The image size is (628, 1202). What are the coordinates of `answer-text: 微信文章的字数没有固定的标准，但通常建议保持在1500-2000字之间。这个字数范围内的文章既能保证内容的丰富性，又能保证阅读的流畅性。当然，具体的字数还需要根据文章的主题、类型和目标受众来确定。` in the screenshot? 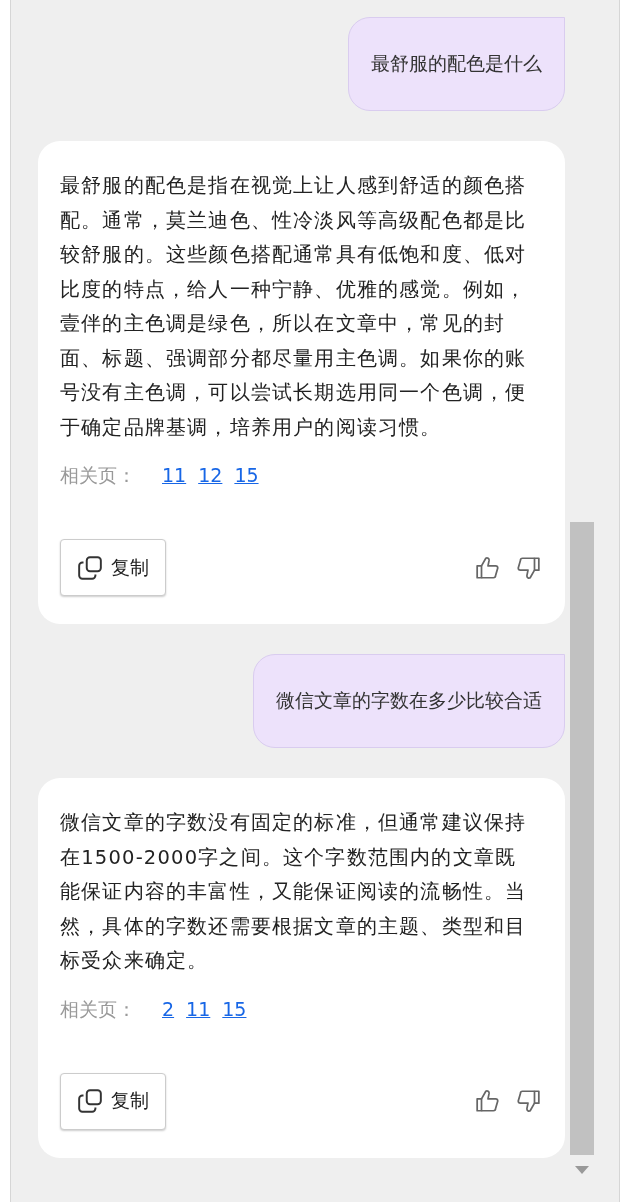 It's located at (294, 892).